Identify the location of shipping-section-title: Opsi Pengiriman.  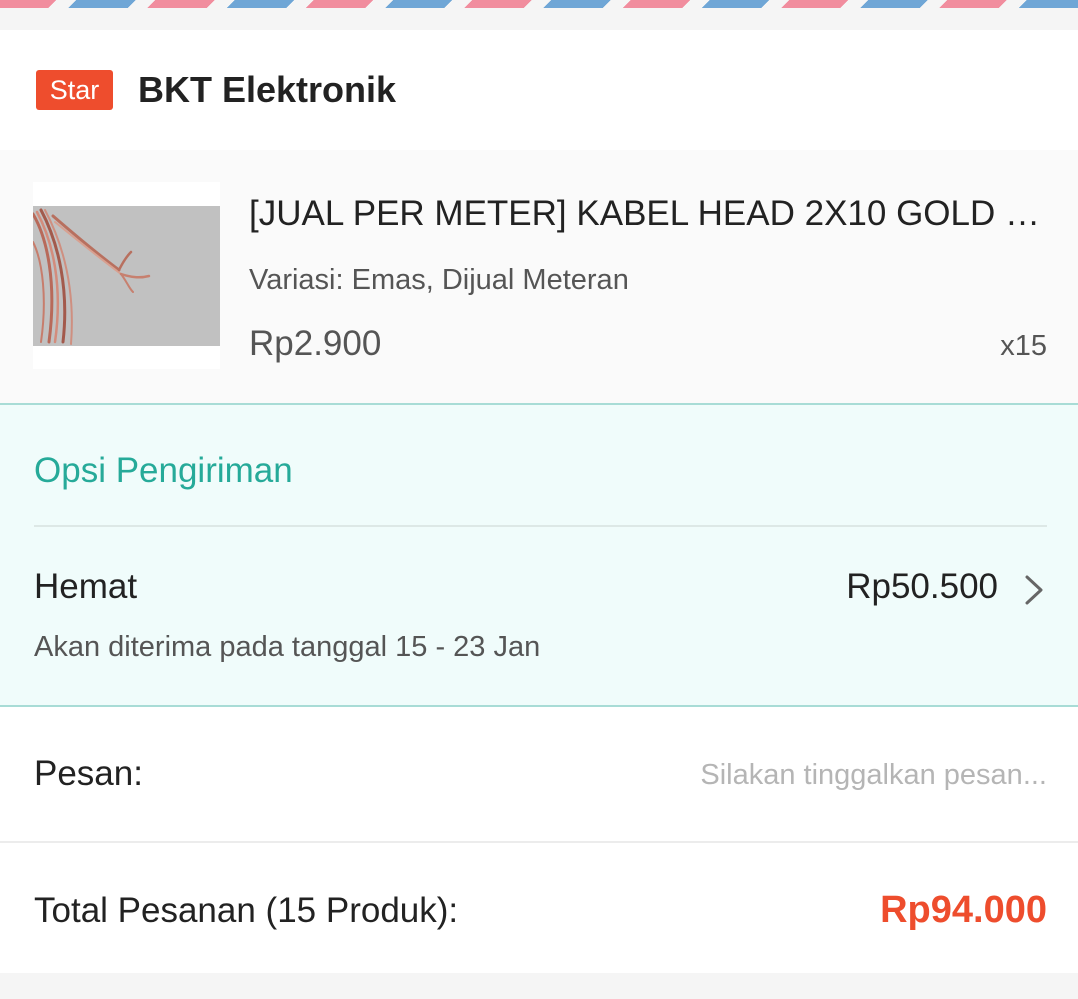
(163, 470).